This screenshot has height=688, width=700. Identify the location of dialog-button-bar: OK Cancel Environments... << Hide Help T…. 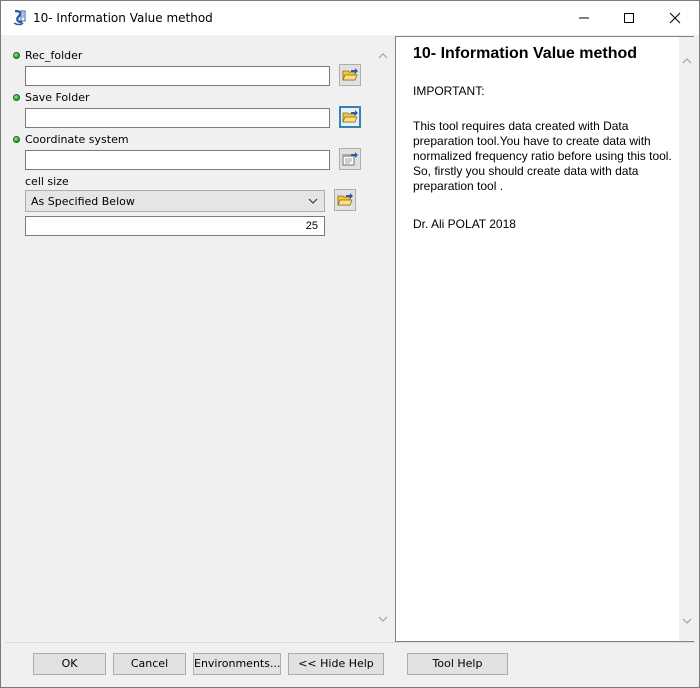
(351, 664).